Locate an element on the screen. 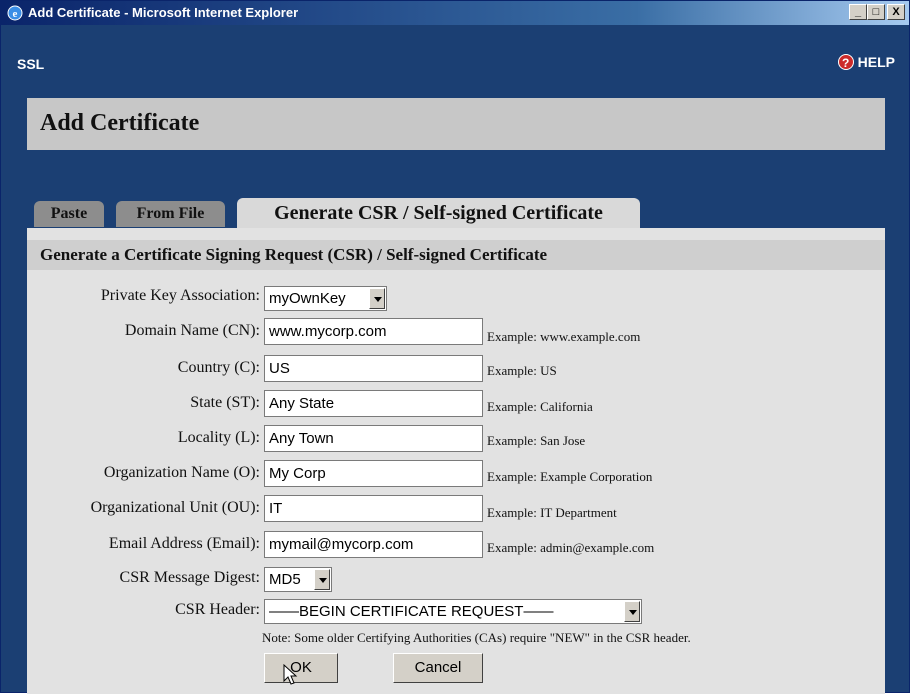  mouse-pointer-icon is located at coordinates (290, 674).